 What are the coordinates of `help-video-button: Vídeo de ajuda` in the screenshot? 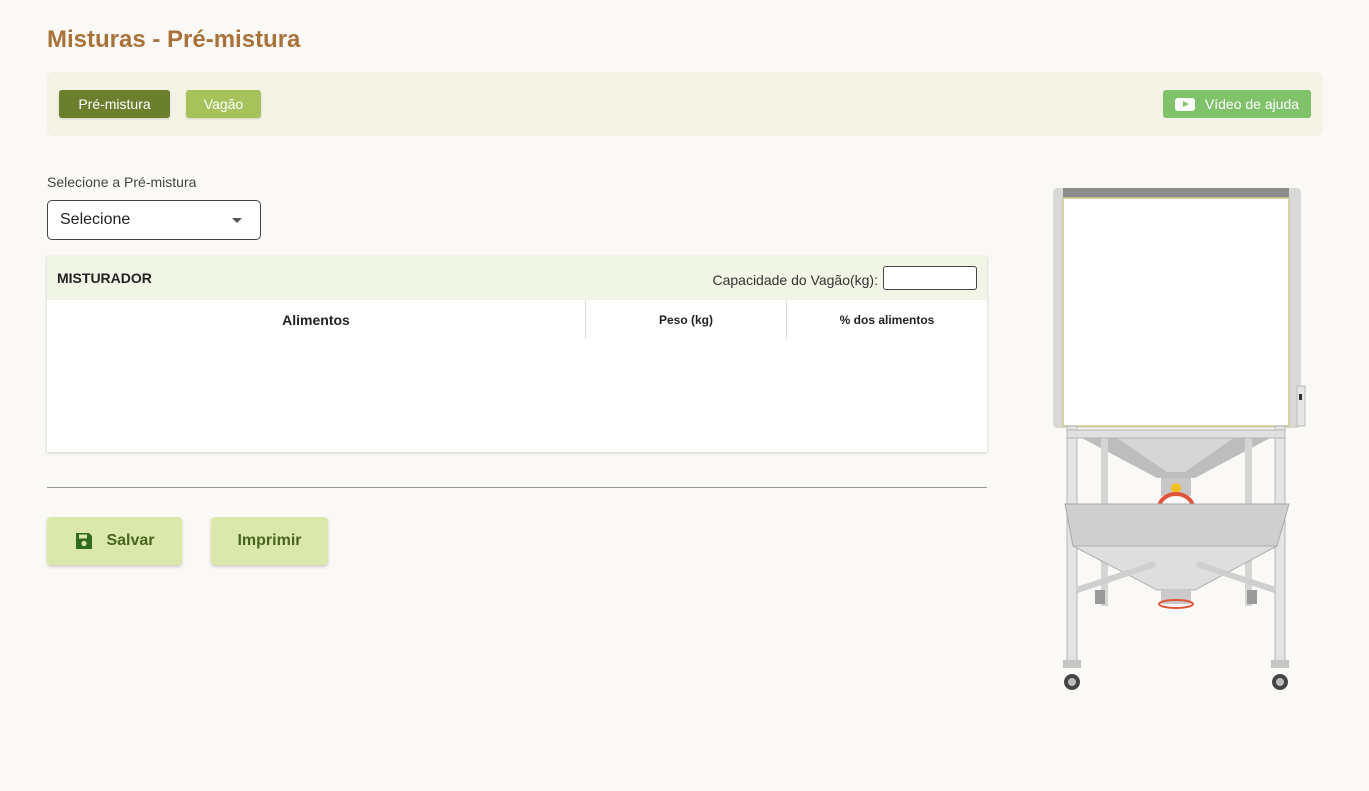 It's located at (1237, 104).